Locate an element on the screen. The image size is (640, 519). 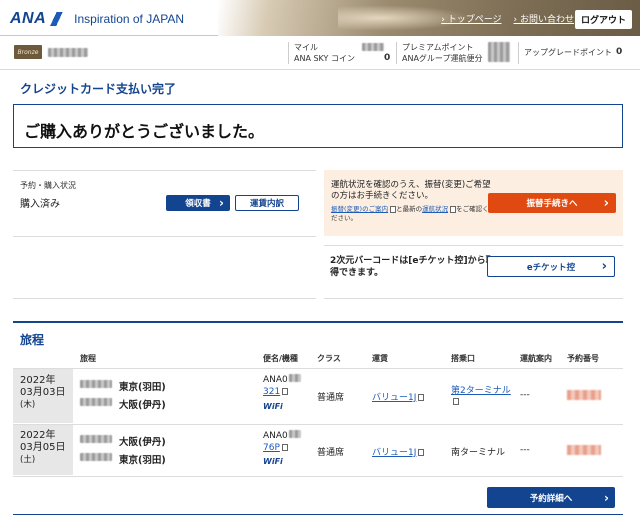
header-fare: 運賃 is located at coordinates (380, 358).